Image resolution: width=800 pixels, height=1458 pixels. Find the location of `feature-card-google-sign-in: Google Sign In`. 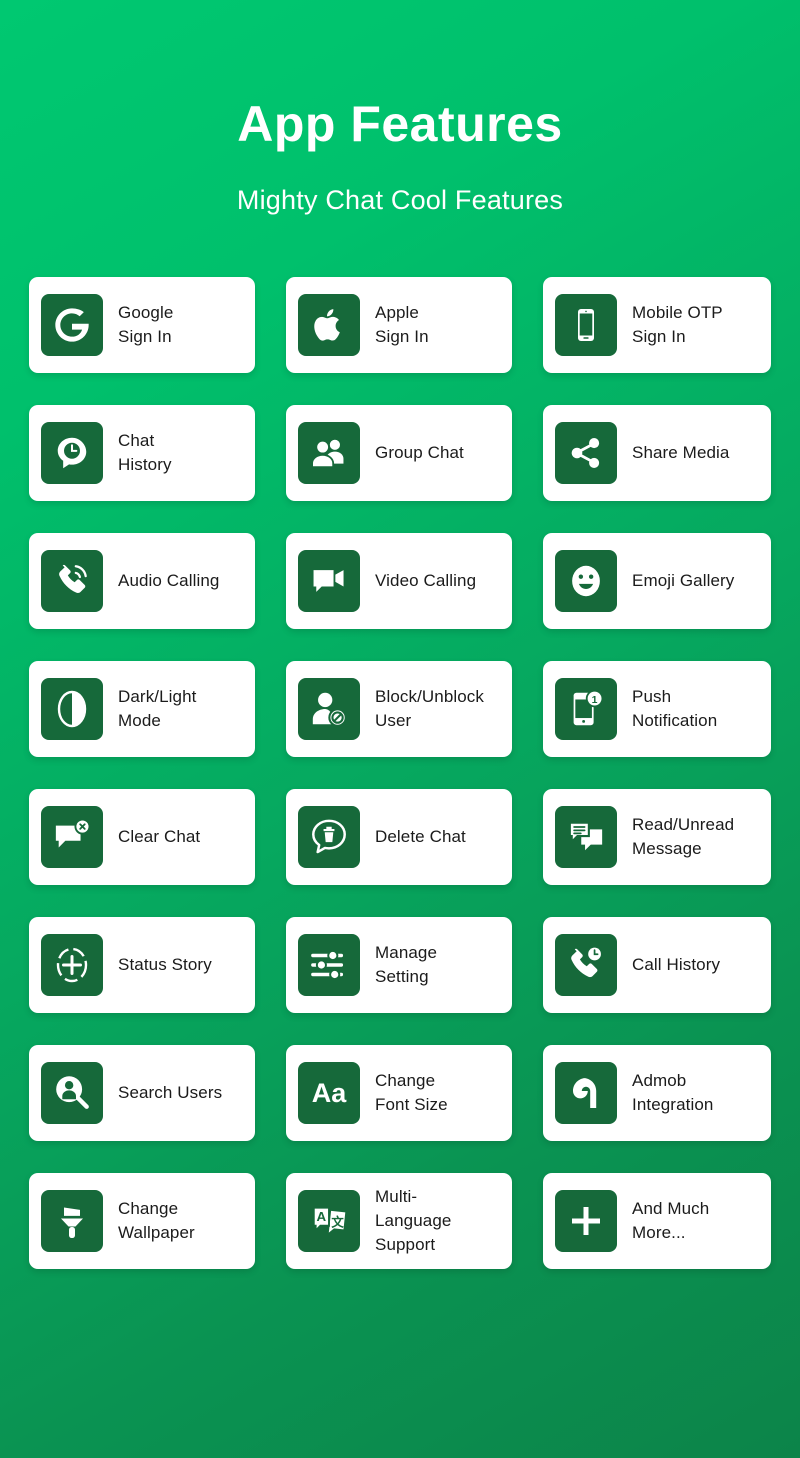

feature-card-google-sign-in: Google Sign In is located at coordinates (142, 325).